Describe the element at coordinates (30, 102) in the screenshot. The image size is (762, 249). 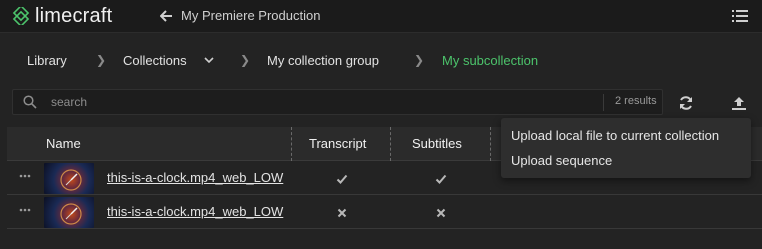
I see `search-icon` at that location.